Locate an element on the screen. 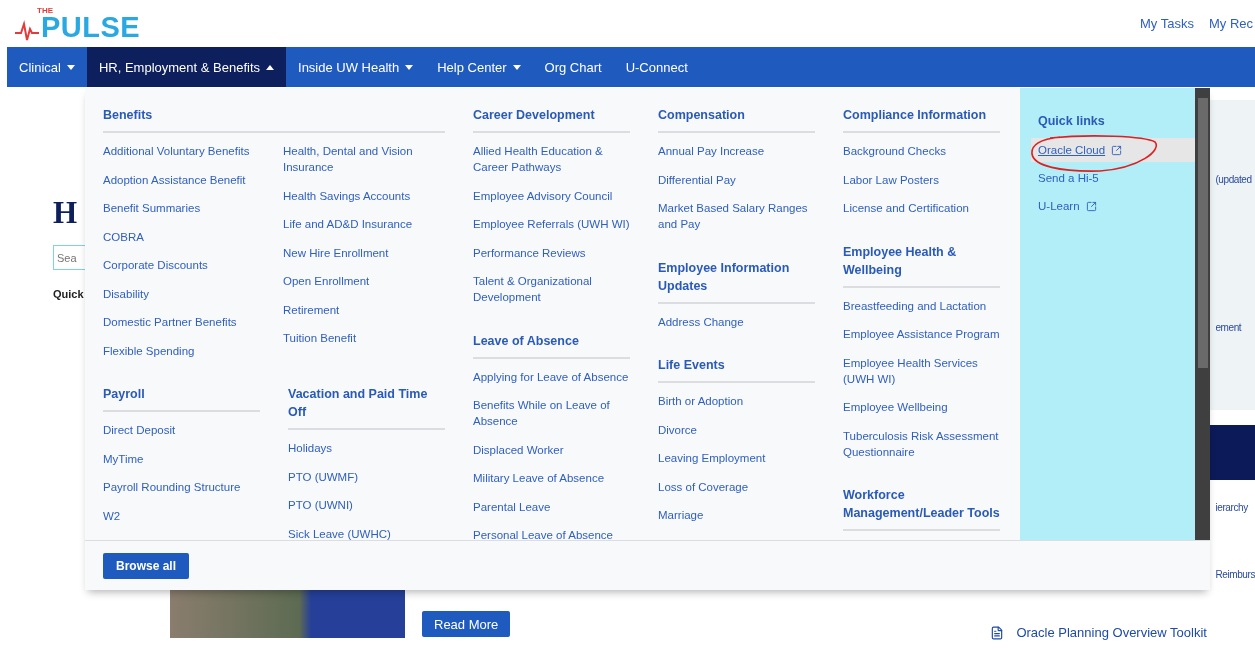 The image size is (1255, 649). logo-small-text: THE is located at coordinates (45, 10).